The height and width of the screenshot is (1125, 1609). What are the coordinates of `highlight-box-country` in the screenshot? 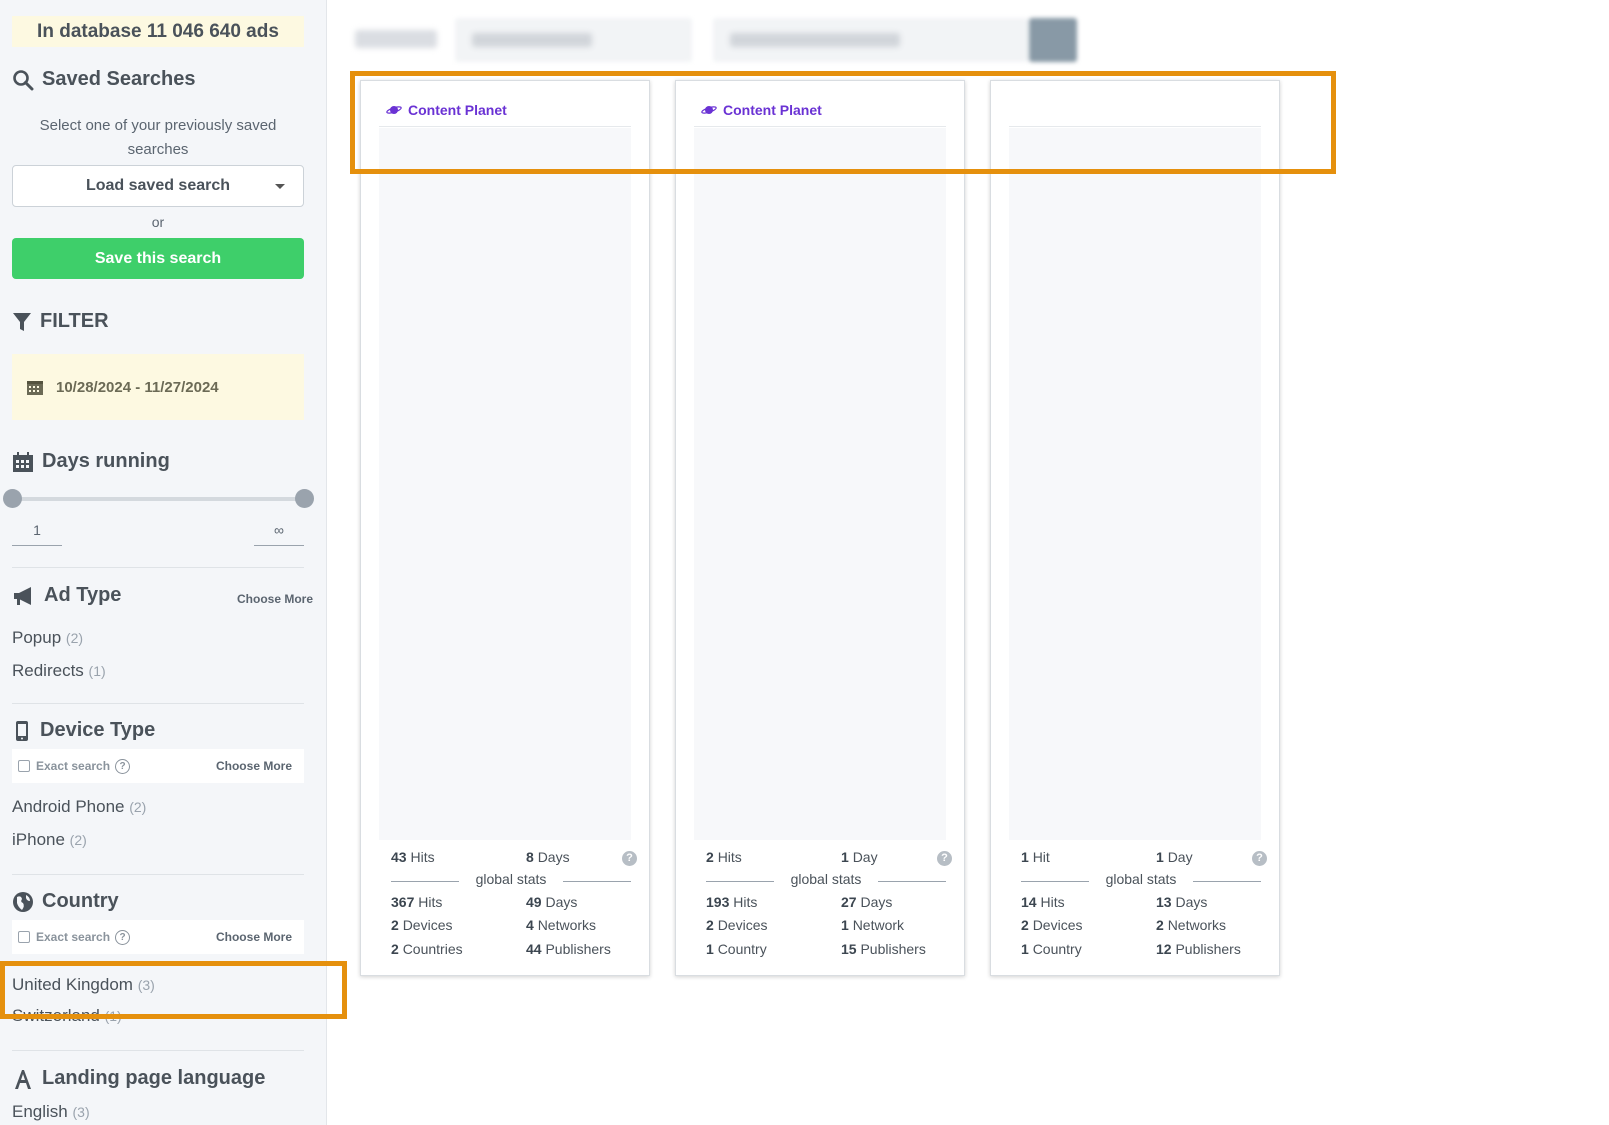 It's located at (173, 990).